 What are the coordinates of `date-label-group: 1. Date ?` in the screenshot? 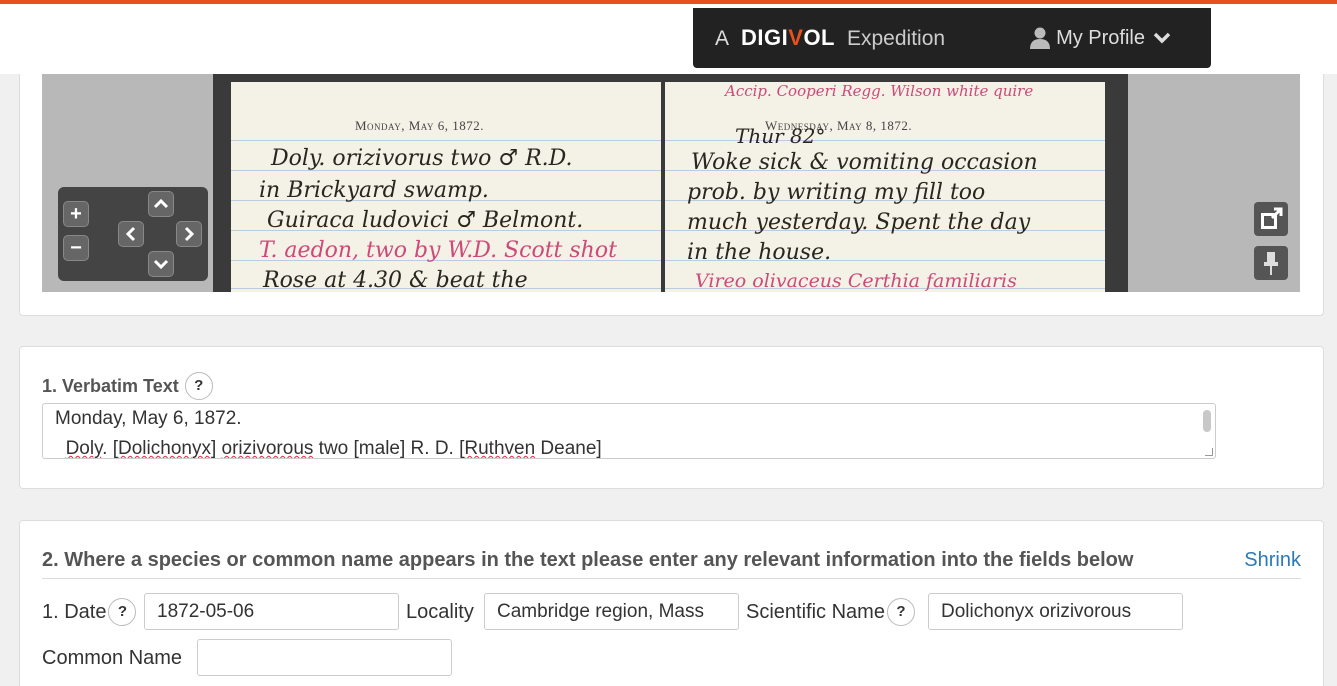 It's located at (89, 612).